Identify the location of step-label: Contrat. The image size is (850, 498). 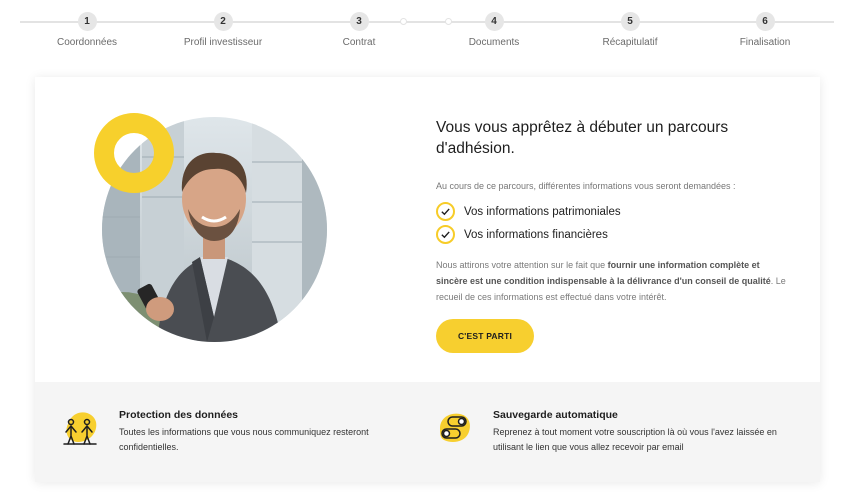
(359, 42).